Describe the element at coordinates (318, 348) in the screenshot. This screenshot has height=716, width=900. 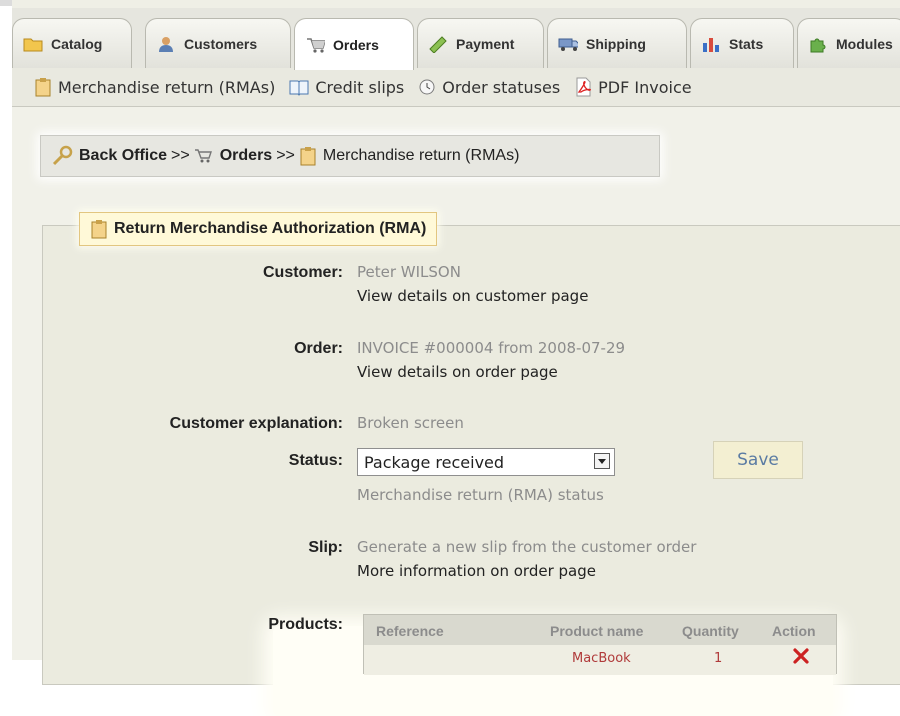
I see `order-label: Order:` at that location.